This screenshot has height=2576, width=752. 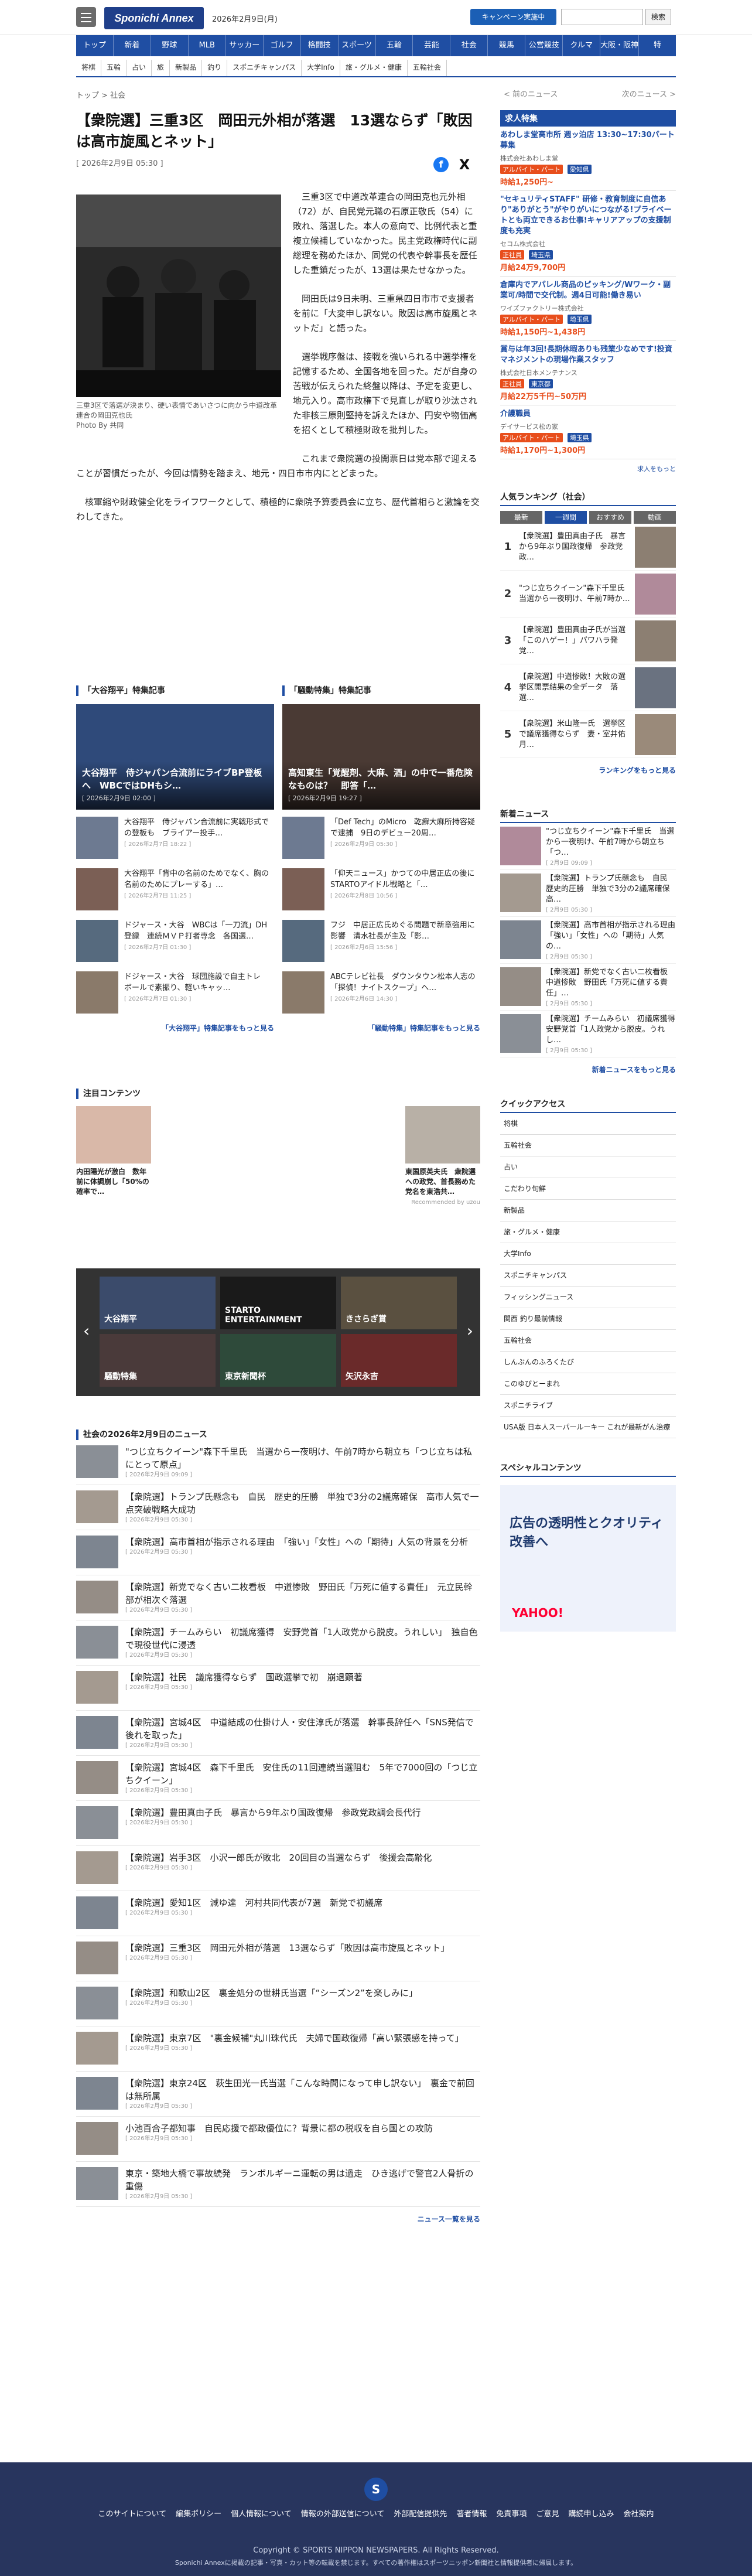 What do you see at coordinates (470, 1330) in the screenshot?
I see `carousel-next-icon: ›` at bounding box center [470, 1330].